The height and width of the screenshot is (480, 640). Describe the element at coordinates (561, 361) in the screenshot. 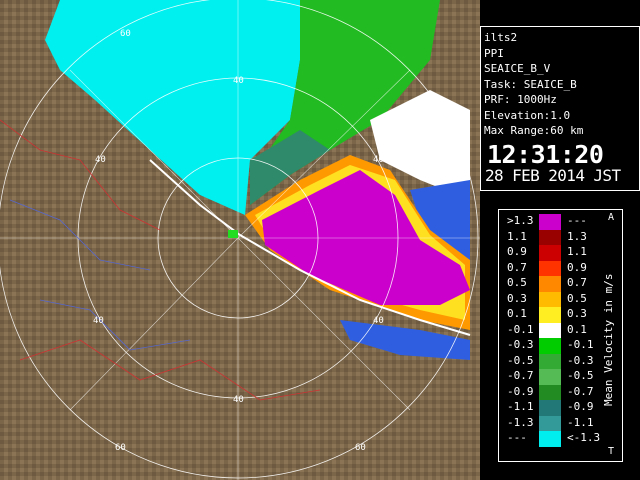

I see `legend-row: -0.5 -0.3` at that location.